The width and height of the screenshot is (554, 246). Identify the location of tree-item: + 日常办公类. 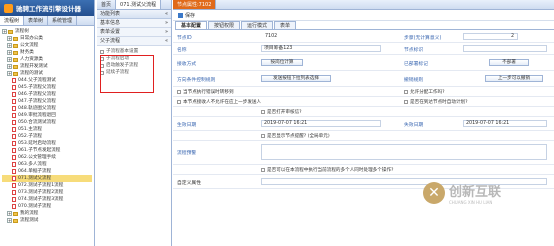
(47, 38).